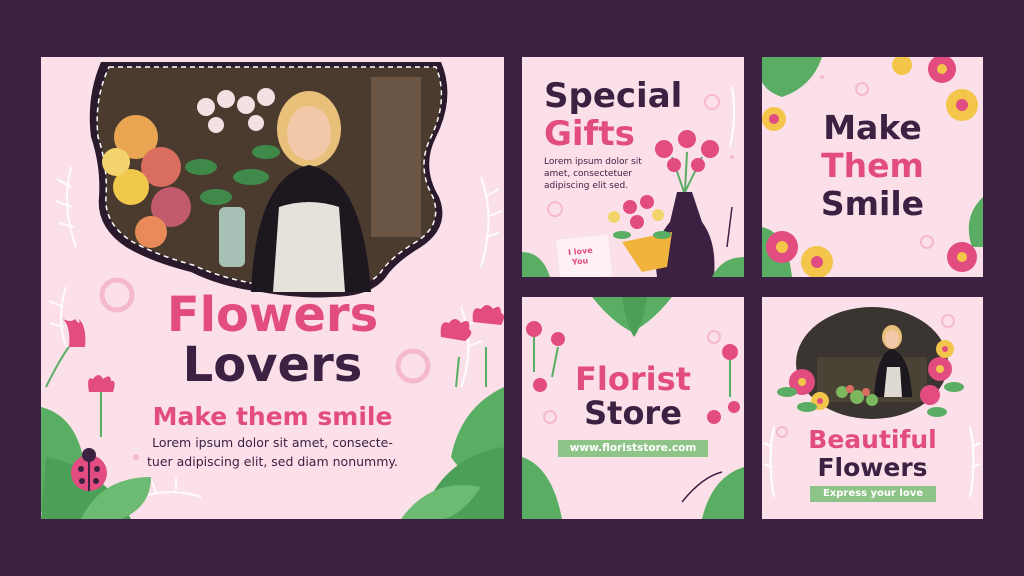 This screenshot has height=576, width=1024. I want to click on store-title-line-1: Florist, so click(633, 379).